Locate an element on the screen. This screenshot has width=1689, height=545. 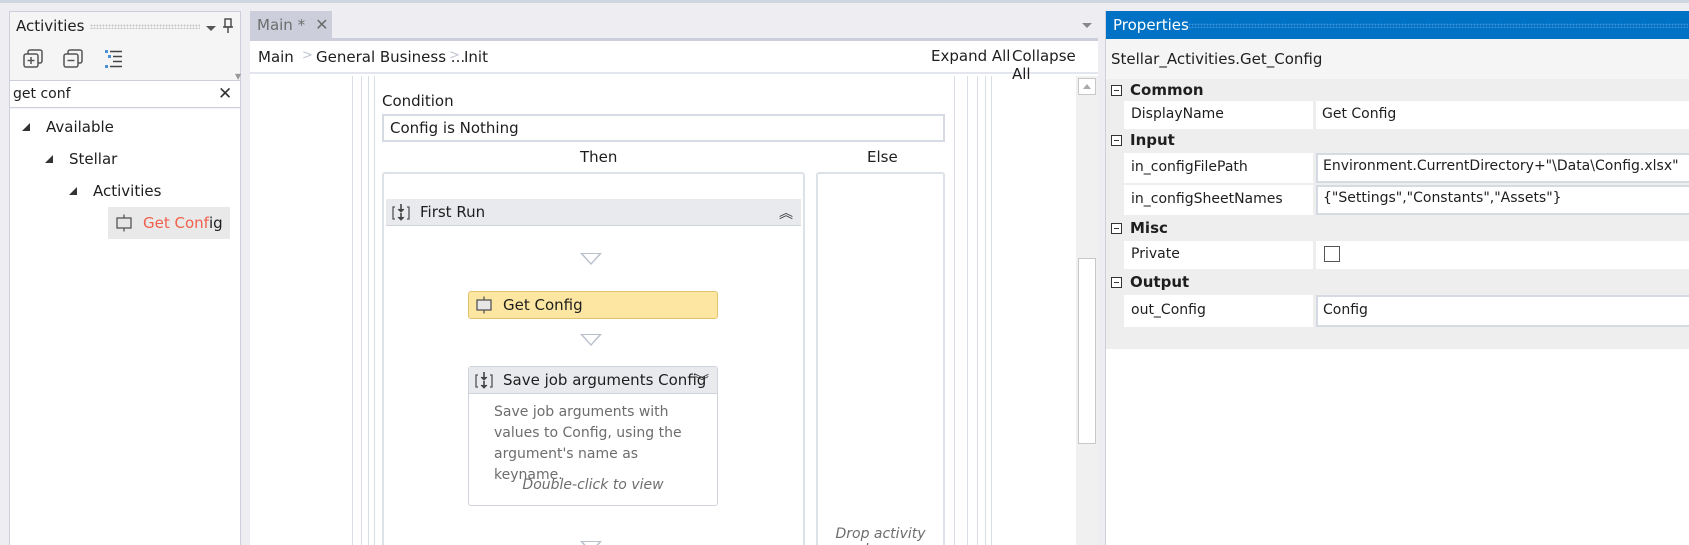
drop-activity-hint: Drop activity here is located at coordinates (880, 535).